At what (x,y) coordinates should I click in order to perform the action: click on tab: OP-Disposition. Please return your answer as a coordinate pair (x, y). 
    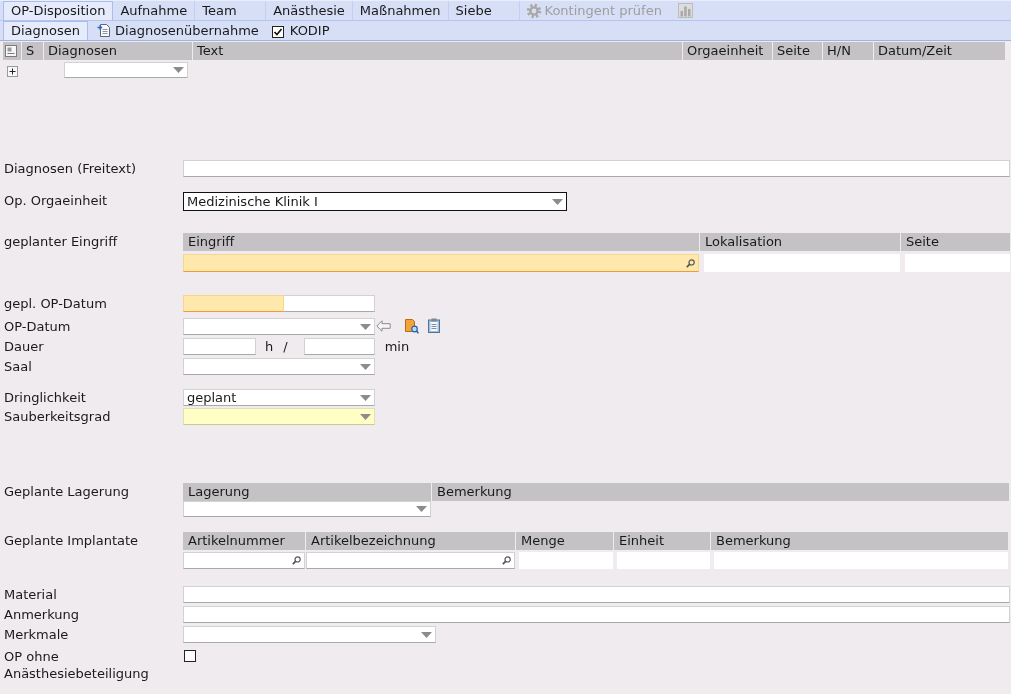
    Looking at the image, I should click on (58, 10).